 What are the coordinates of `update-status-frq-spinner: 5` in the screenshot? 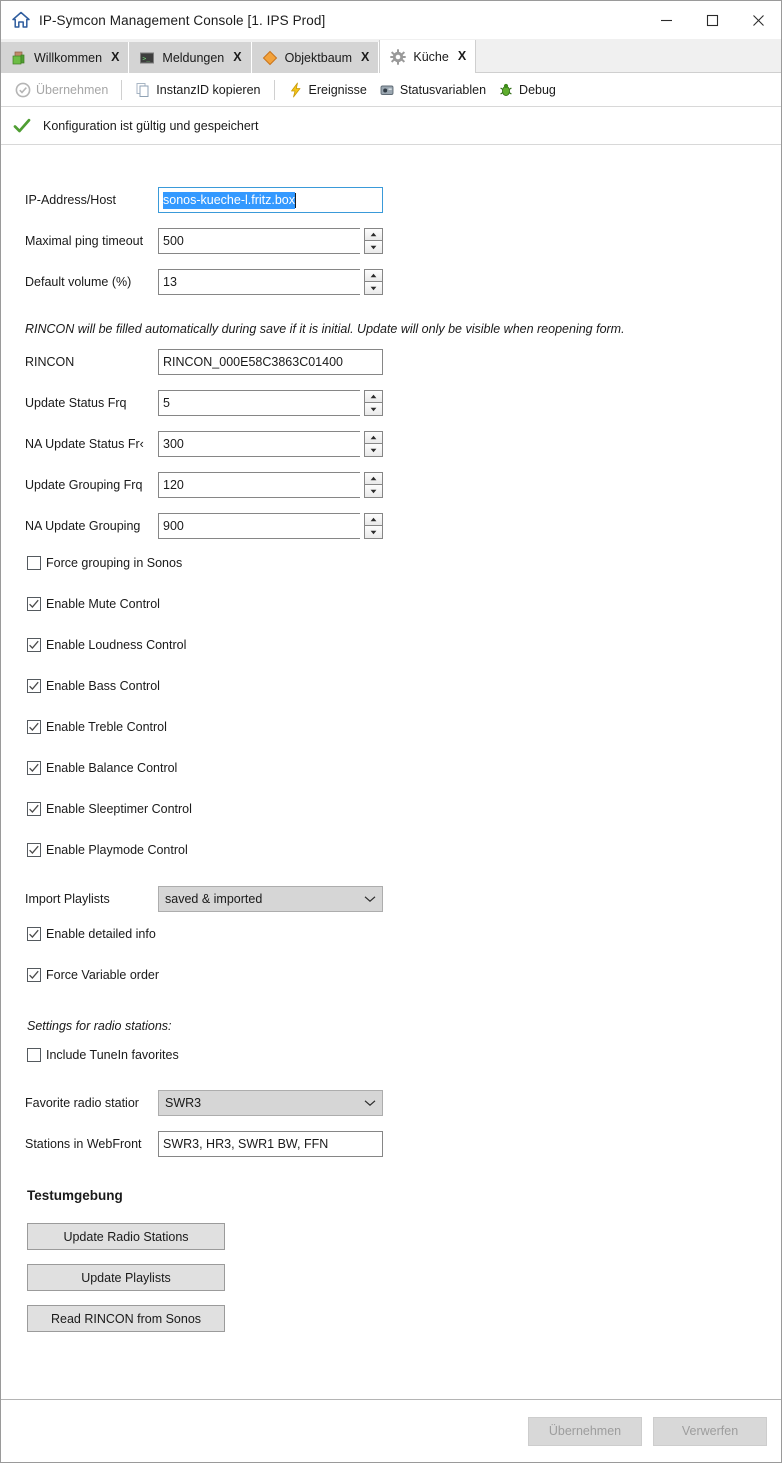 It's located at (270, 403).